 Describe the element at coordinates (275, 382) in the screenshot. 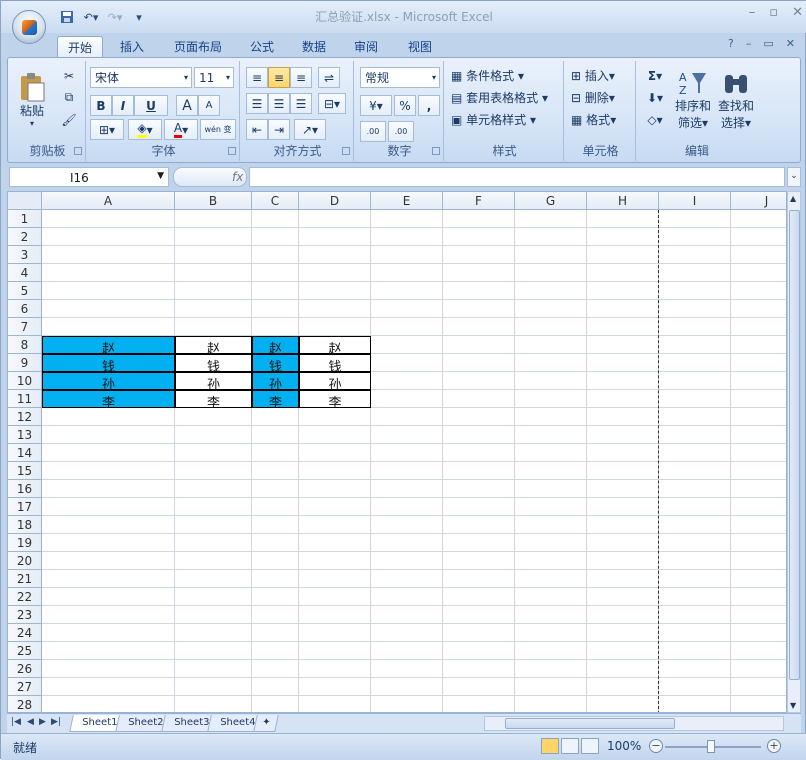

I see `cell-C10: 孙` at that location.